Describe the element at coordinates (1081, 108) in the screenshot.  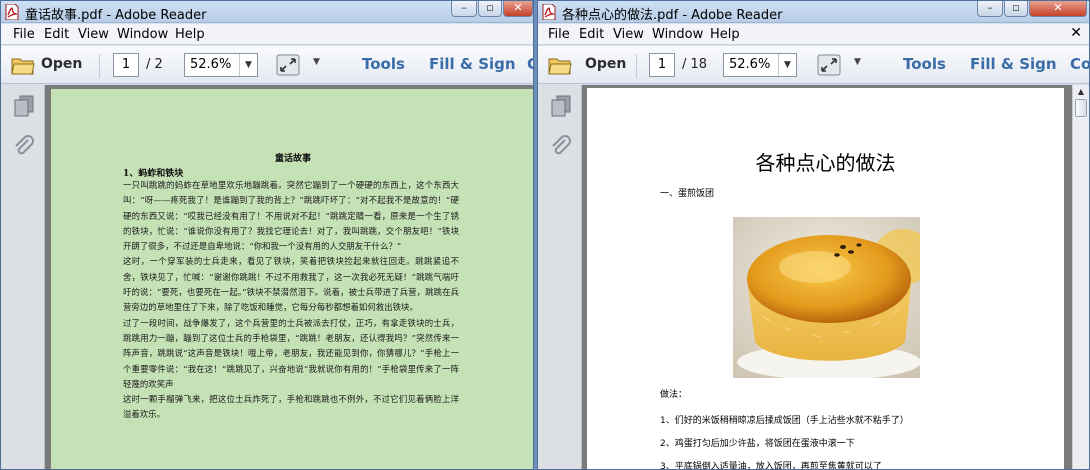
I see `scroll-thumb` at that location.